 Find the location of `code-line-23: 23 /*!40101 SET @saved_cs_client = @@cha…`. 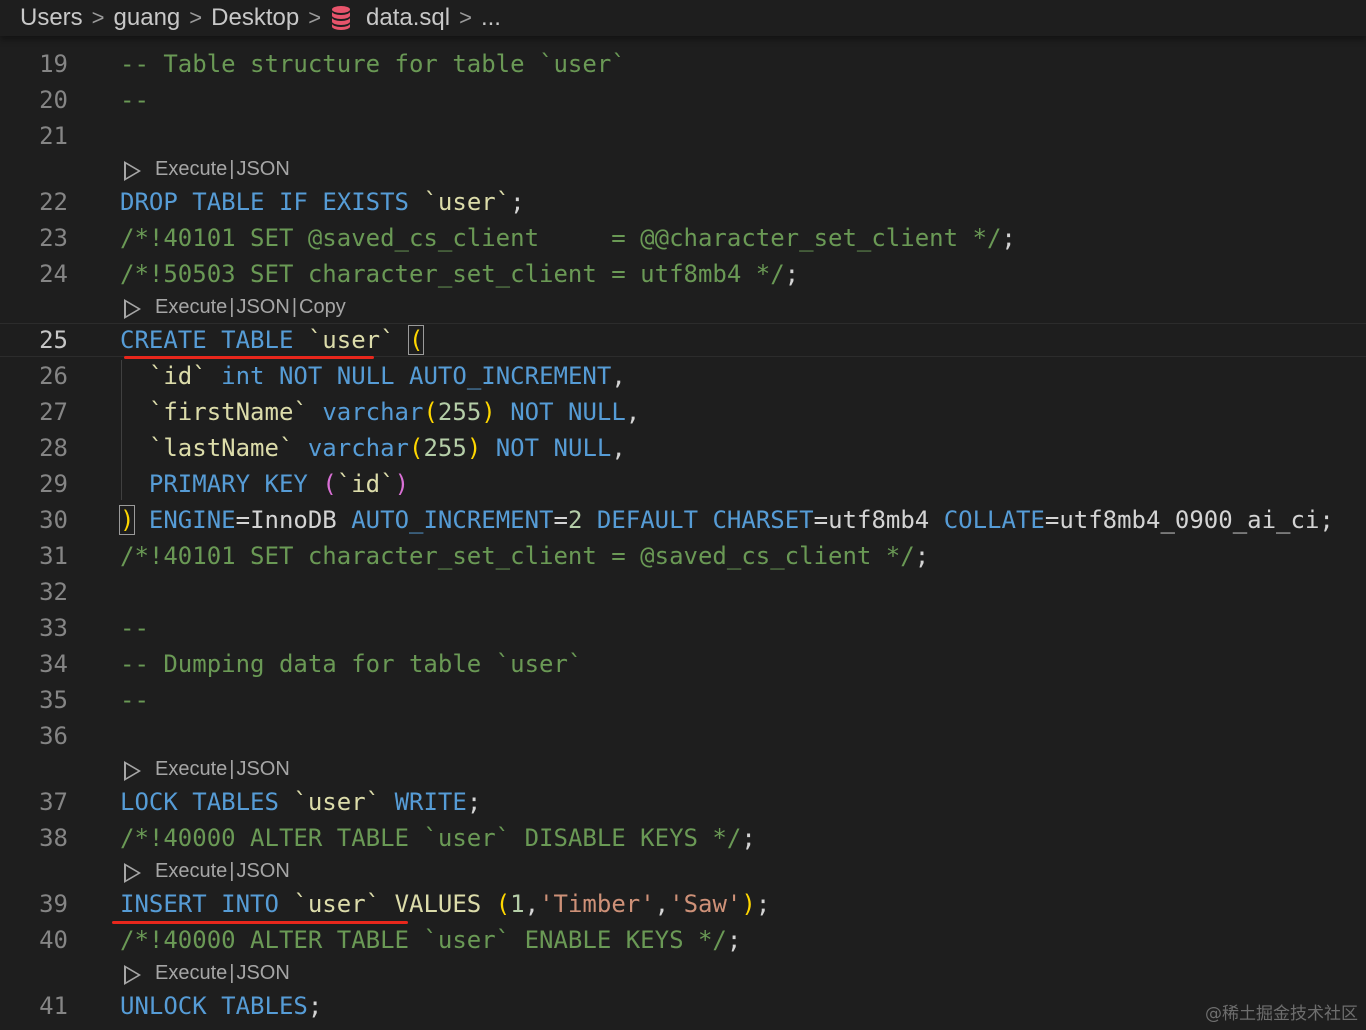

code-line-23: 23 /*!40101 SET @saved_cs_client = @@cha… is located at coordinates (683, 238).